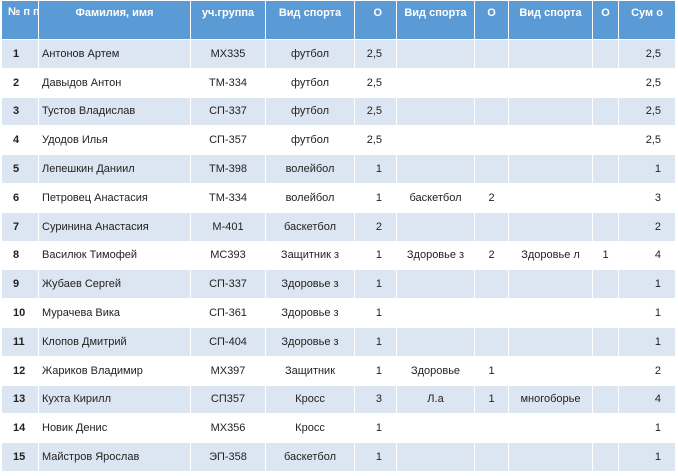 Image resolution: width=678 pixels, height=476 pixels. What do you see at coordinates (310, 54) in the screenshot?
I see `sport-1: футбол` at bounding box center [310, 54].